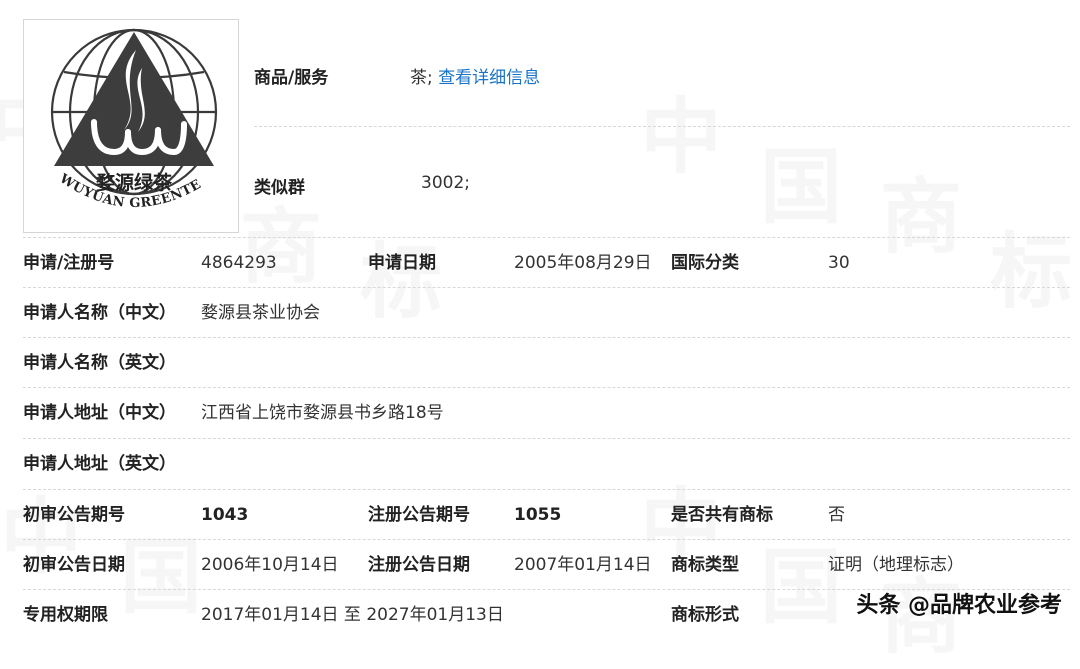 Image resolution: width=1080 pixels, height=669 pixels. Describe the element at coordinates (424, 78) in the screenshot. I see `goods-text: 茶;` at that location.